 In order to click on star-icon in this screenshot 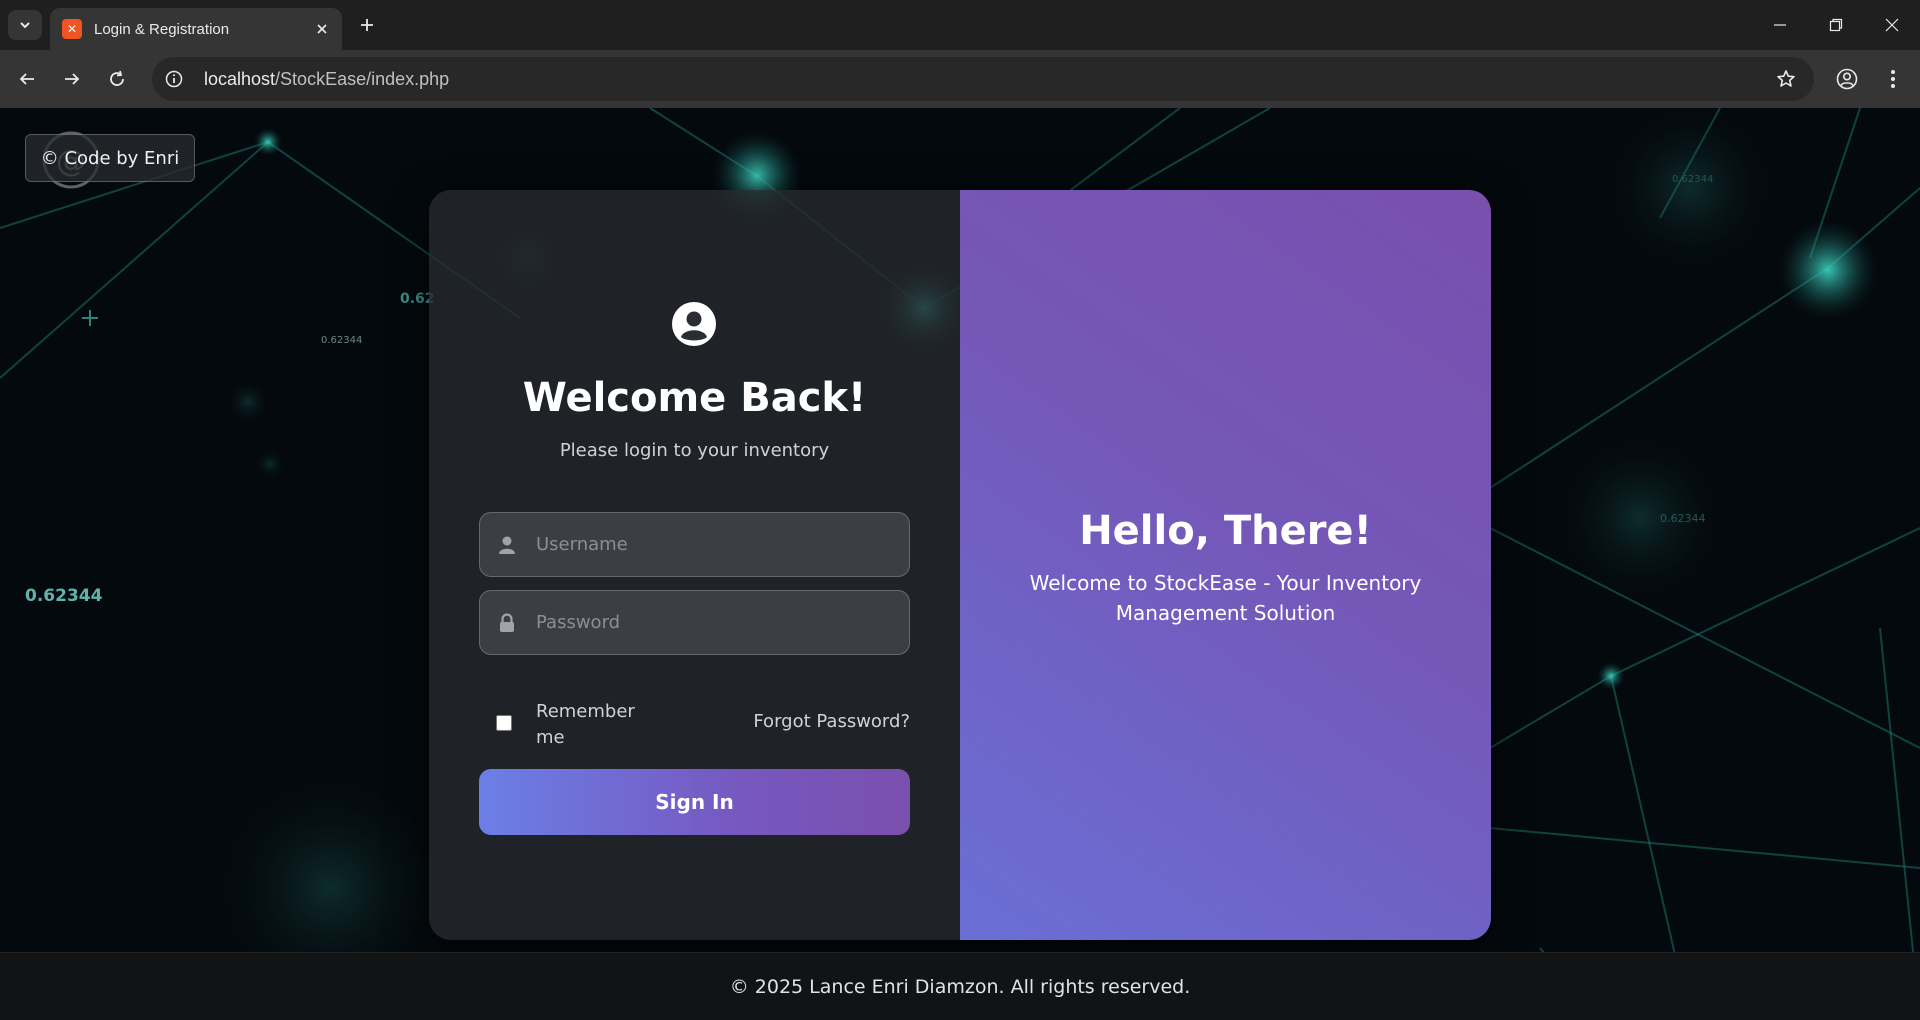, I will do `click(1786, 78)`.